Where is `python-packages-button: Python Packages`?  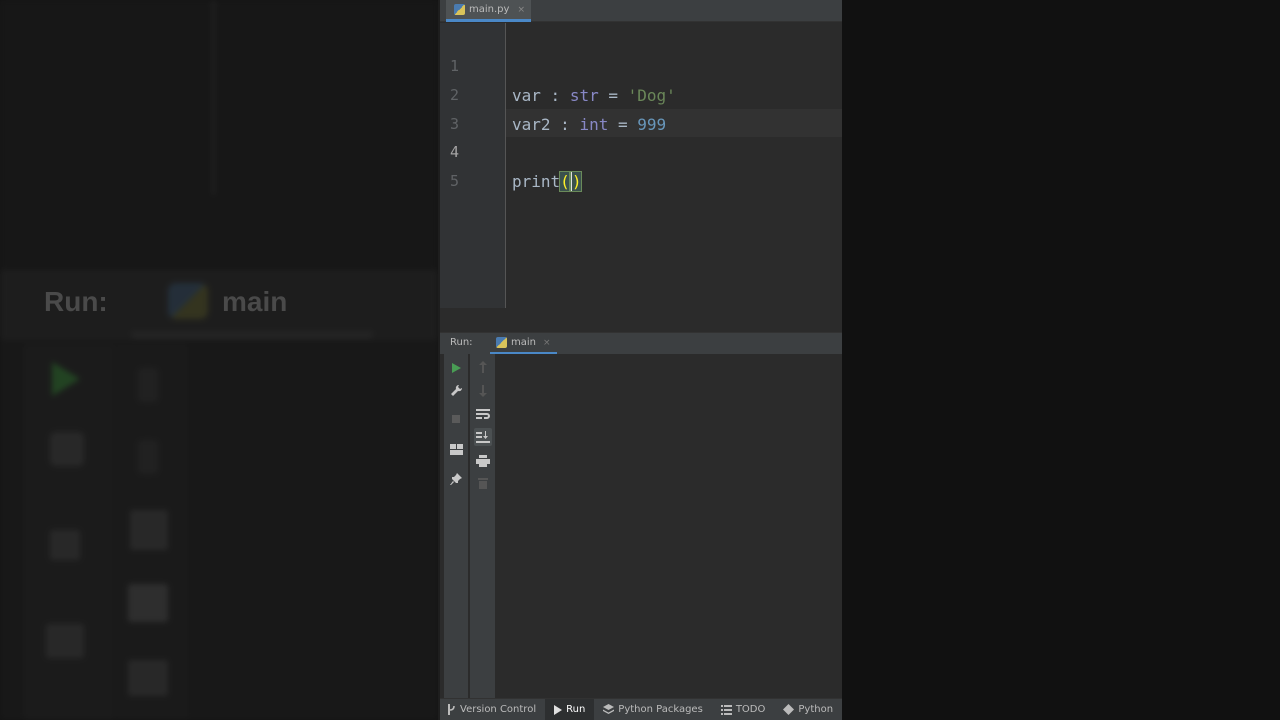
python-packages-button: Python Packages is located at coordinates (653, 709).